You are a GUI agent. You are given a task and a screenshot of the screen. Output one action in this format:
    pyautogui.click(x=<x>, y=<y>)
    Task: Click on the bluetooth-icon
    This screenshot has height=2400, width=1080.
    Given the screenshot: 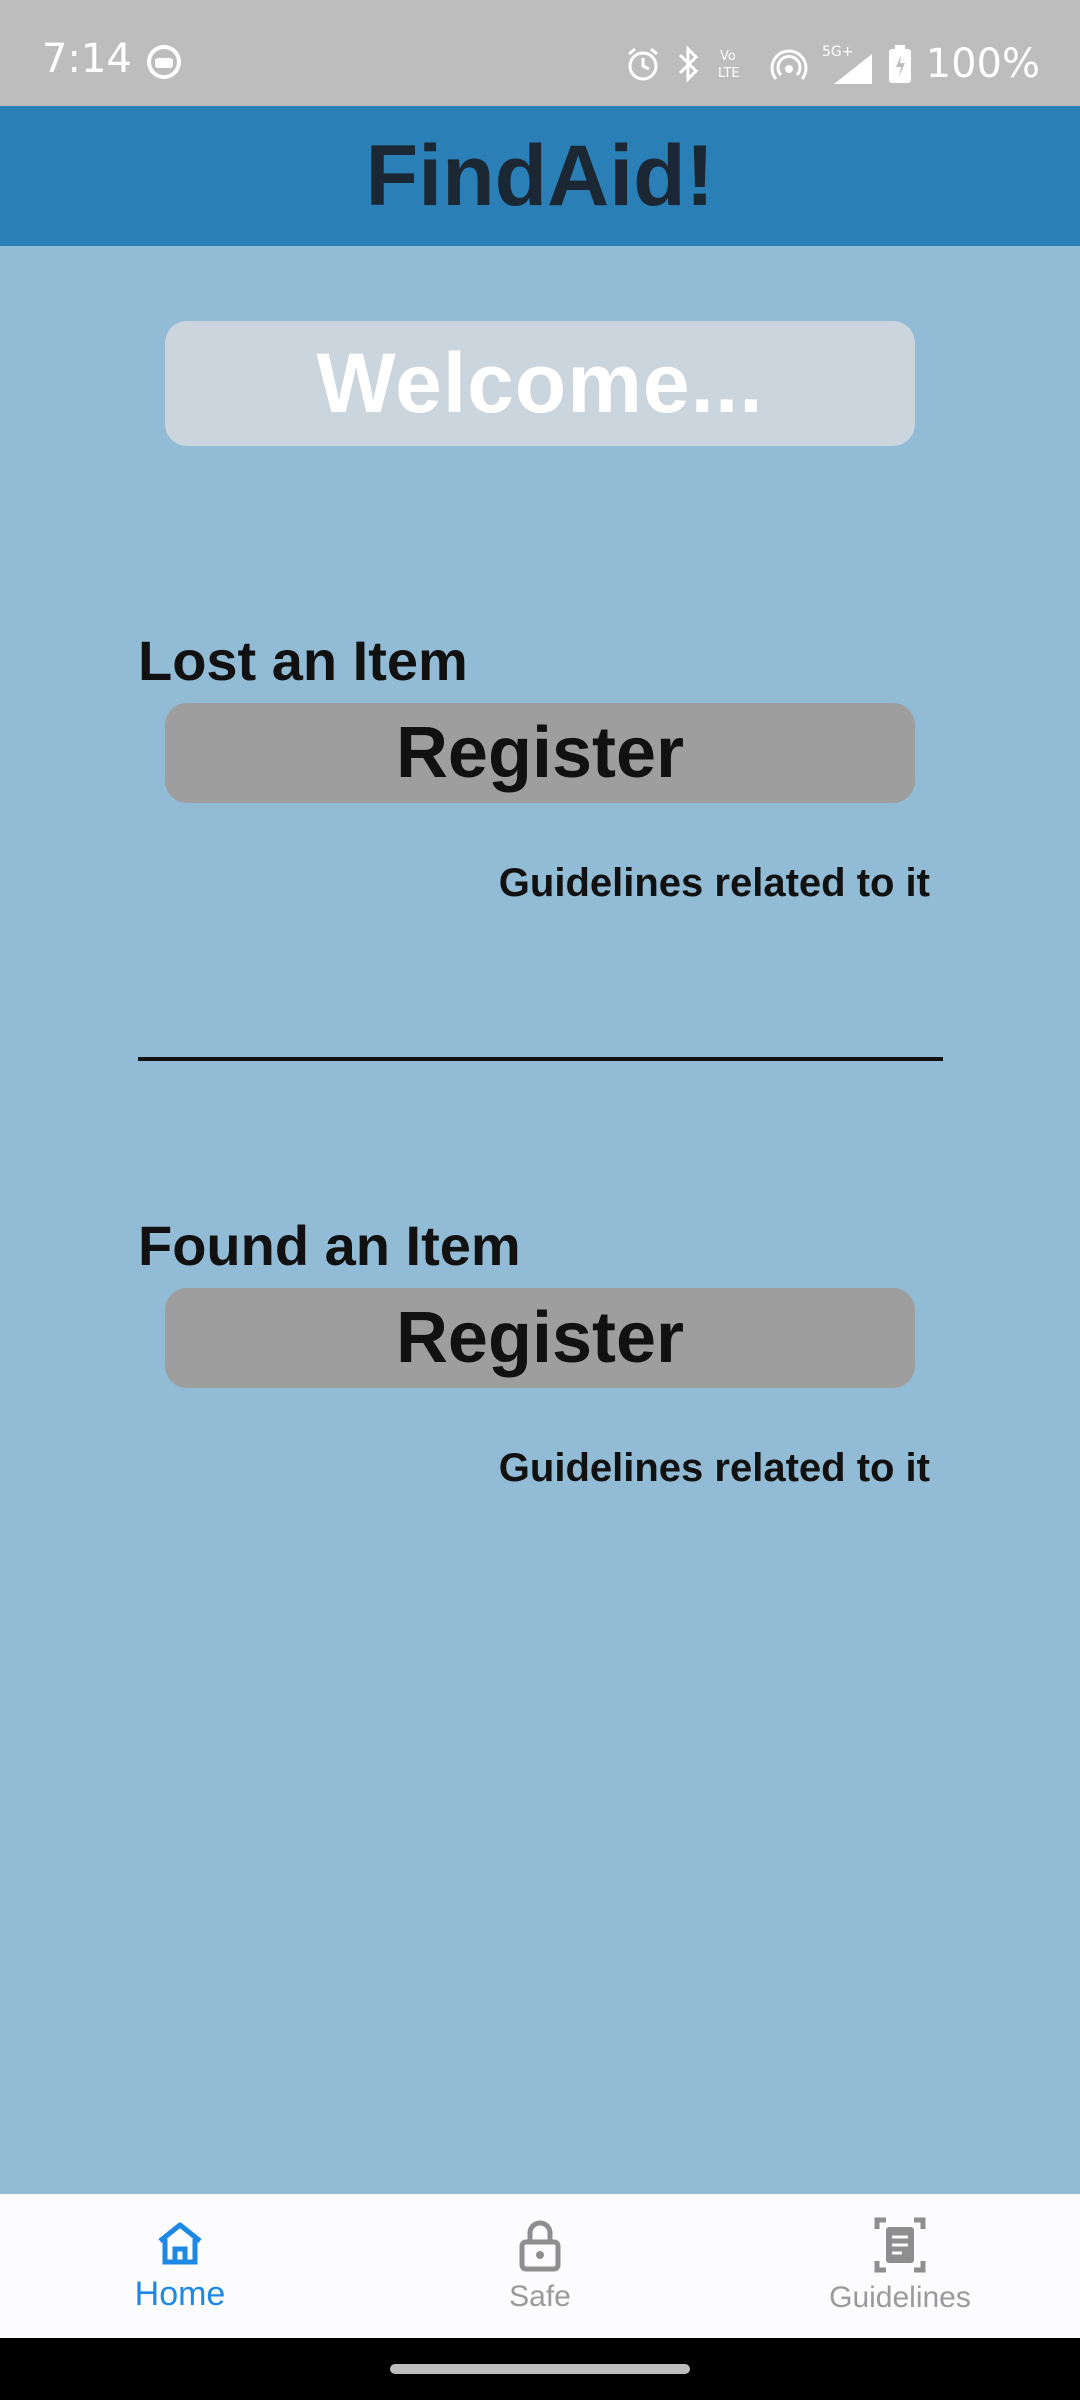 What is the action you would take?
    pyautogui.click(x=688, y=64)
    